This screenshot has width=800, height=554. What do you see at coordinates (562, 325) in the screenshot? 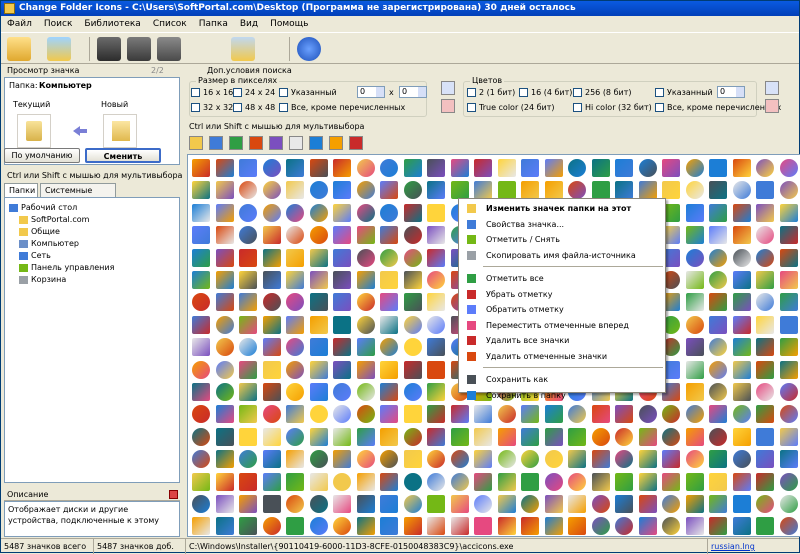
I see `context-menu-item: Переместить отмеченные вперед` at bounding box center [562, 325].